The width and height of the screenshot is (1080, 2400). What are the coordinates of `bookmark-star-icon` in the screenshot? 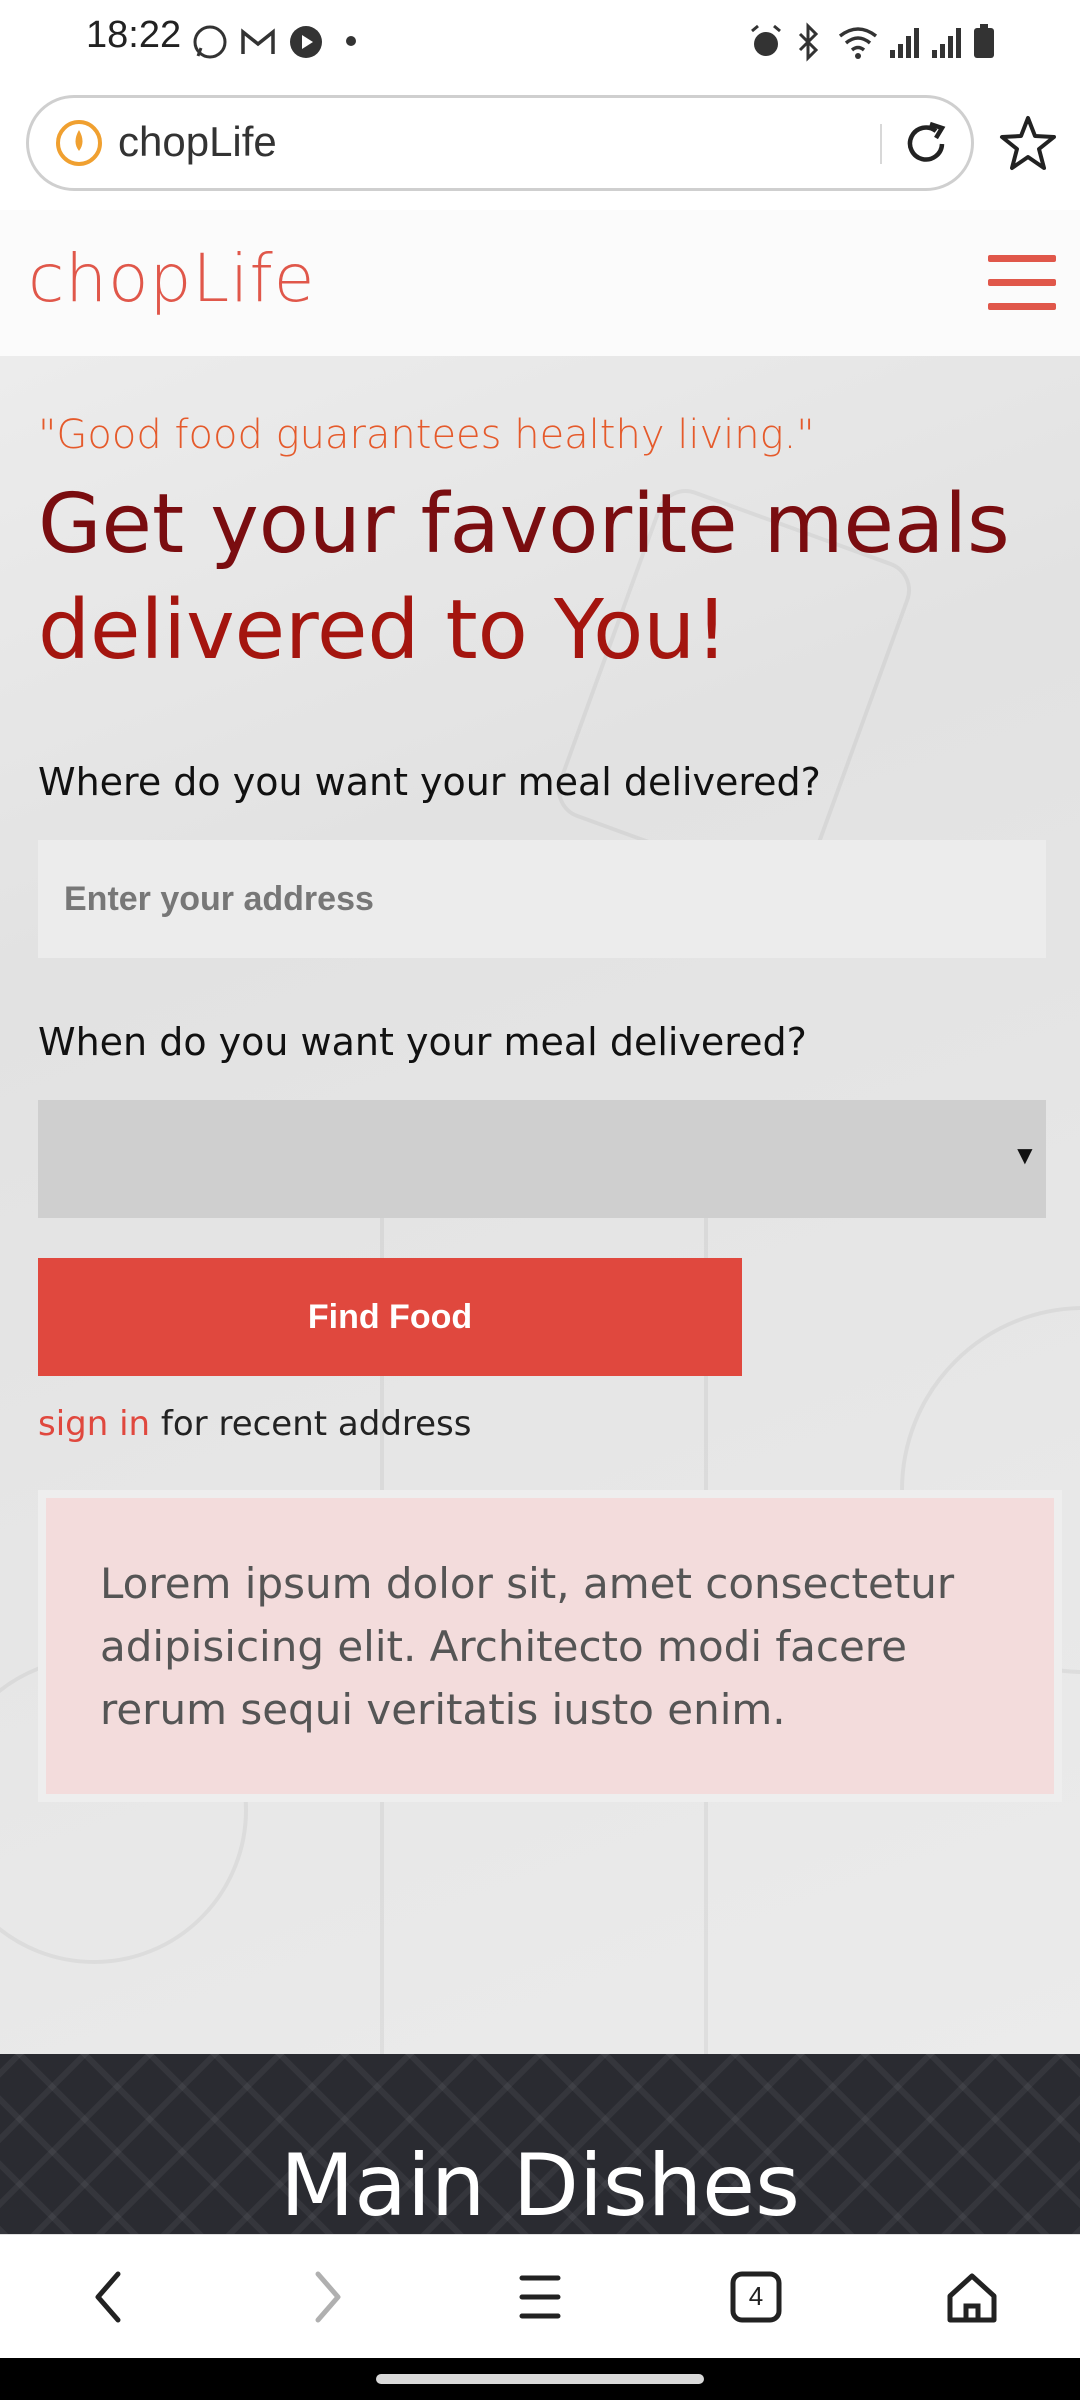 It's located at (1028, 144).